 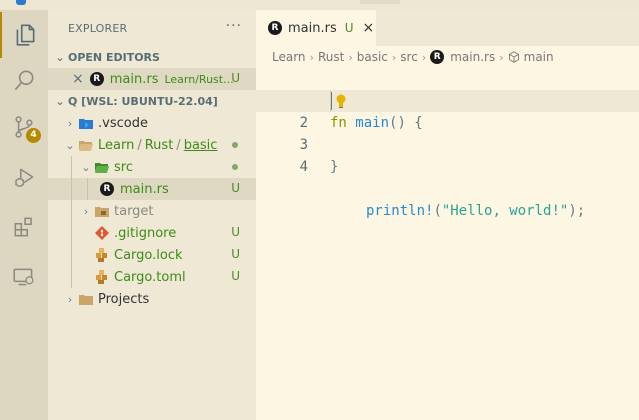 What do you see at coordinates (152, 123) in the screenshot?
I see `tree-item-vscode: › .vscode` at bounding box center [152, 123].